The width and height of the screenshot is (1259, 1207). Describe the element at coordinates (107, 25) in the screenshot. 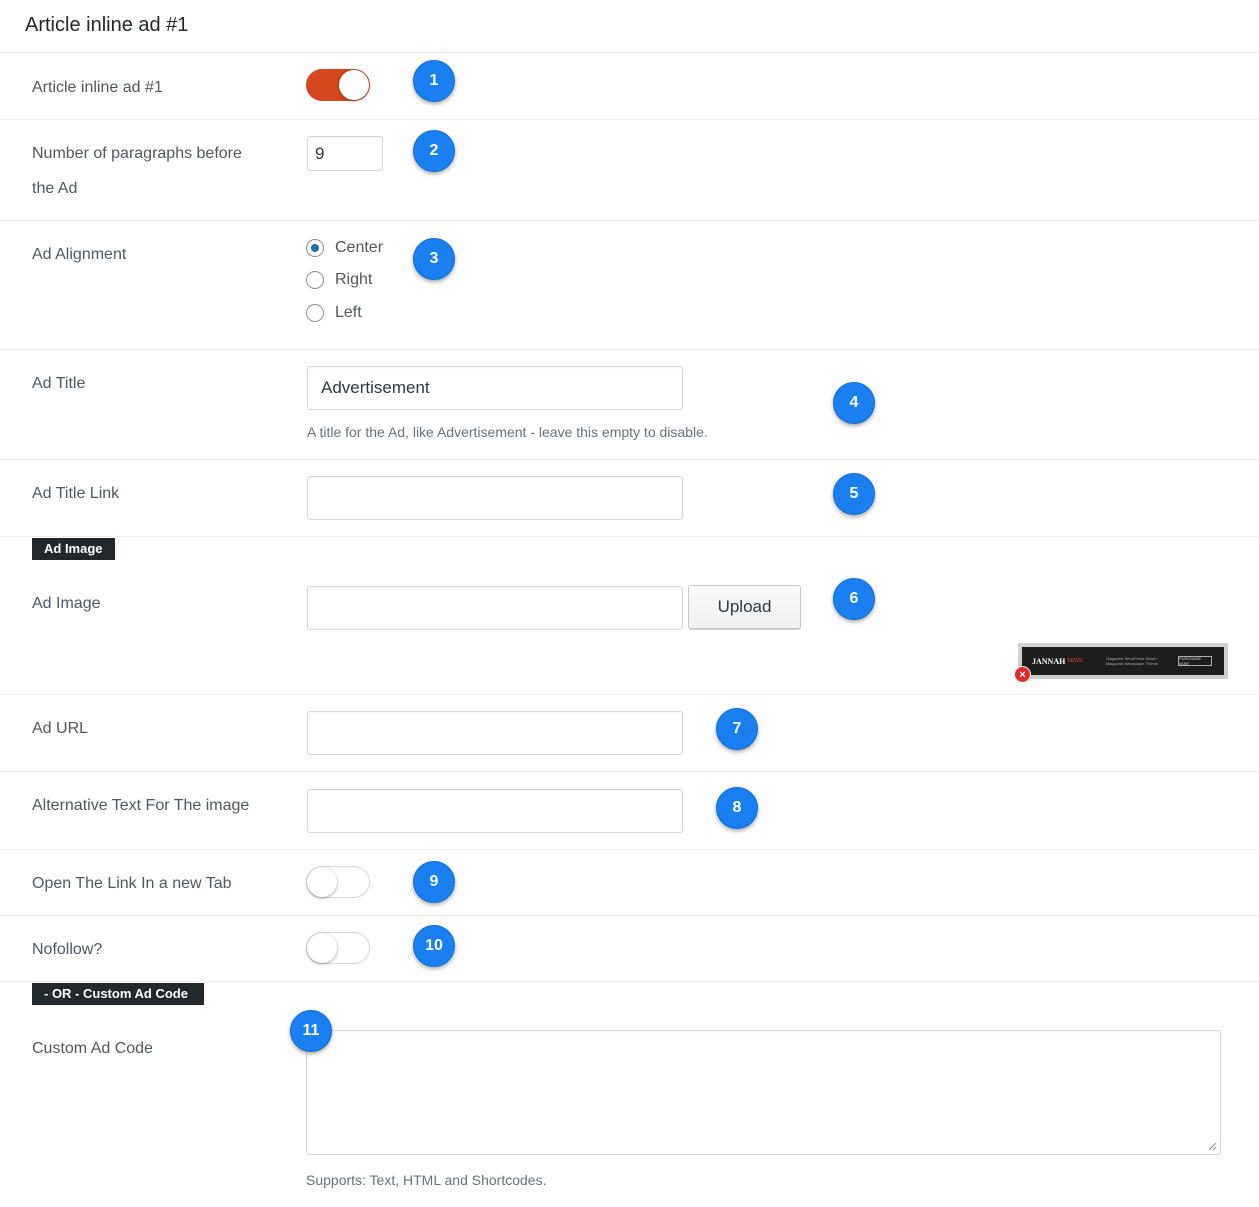

I see `page-title: Article inline ad #1` at that location.